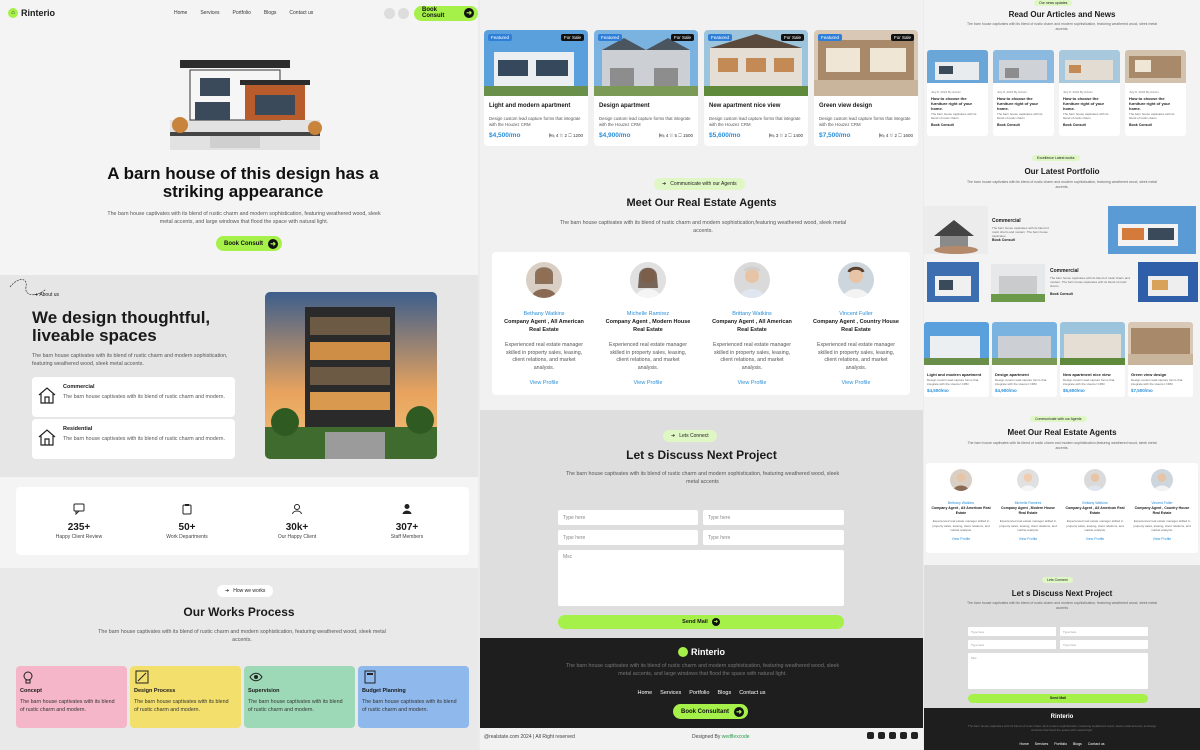 The width and height of the screenshot is (1200, 750). What do you see at coordinates (682, 652) in the screenshot?
I see `logo-icon` at bounding box center [682, 652].